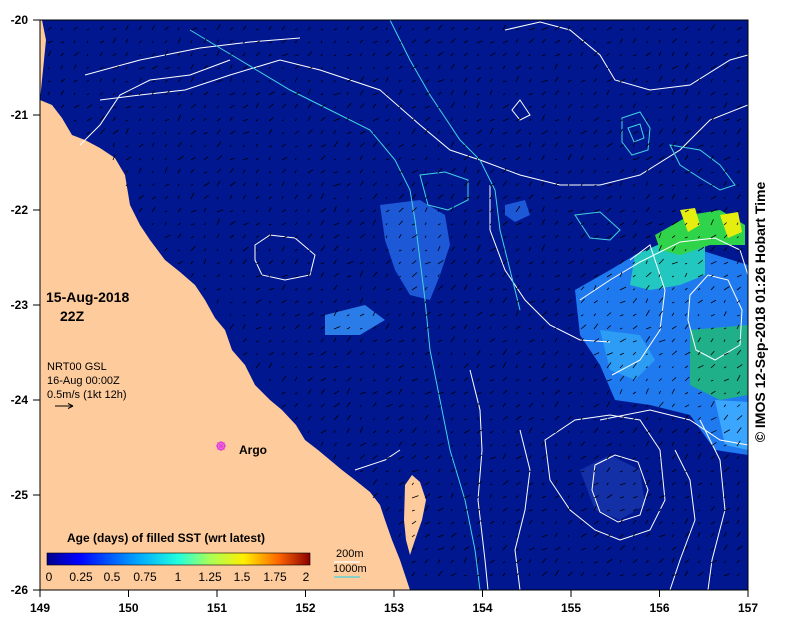 The image size is (788, 629). Describe the element at coordinates (20, 495) in the screenshot. I see `lat-tick-25: -25` at that location.